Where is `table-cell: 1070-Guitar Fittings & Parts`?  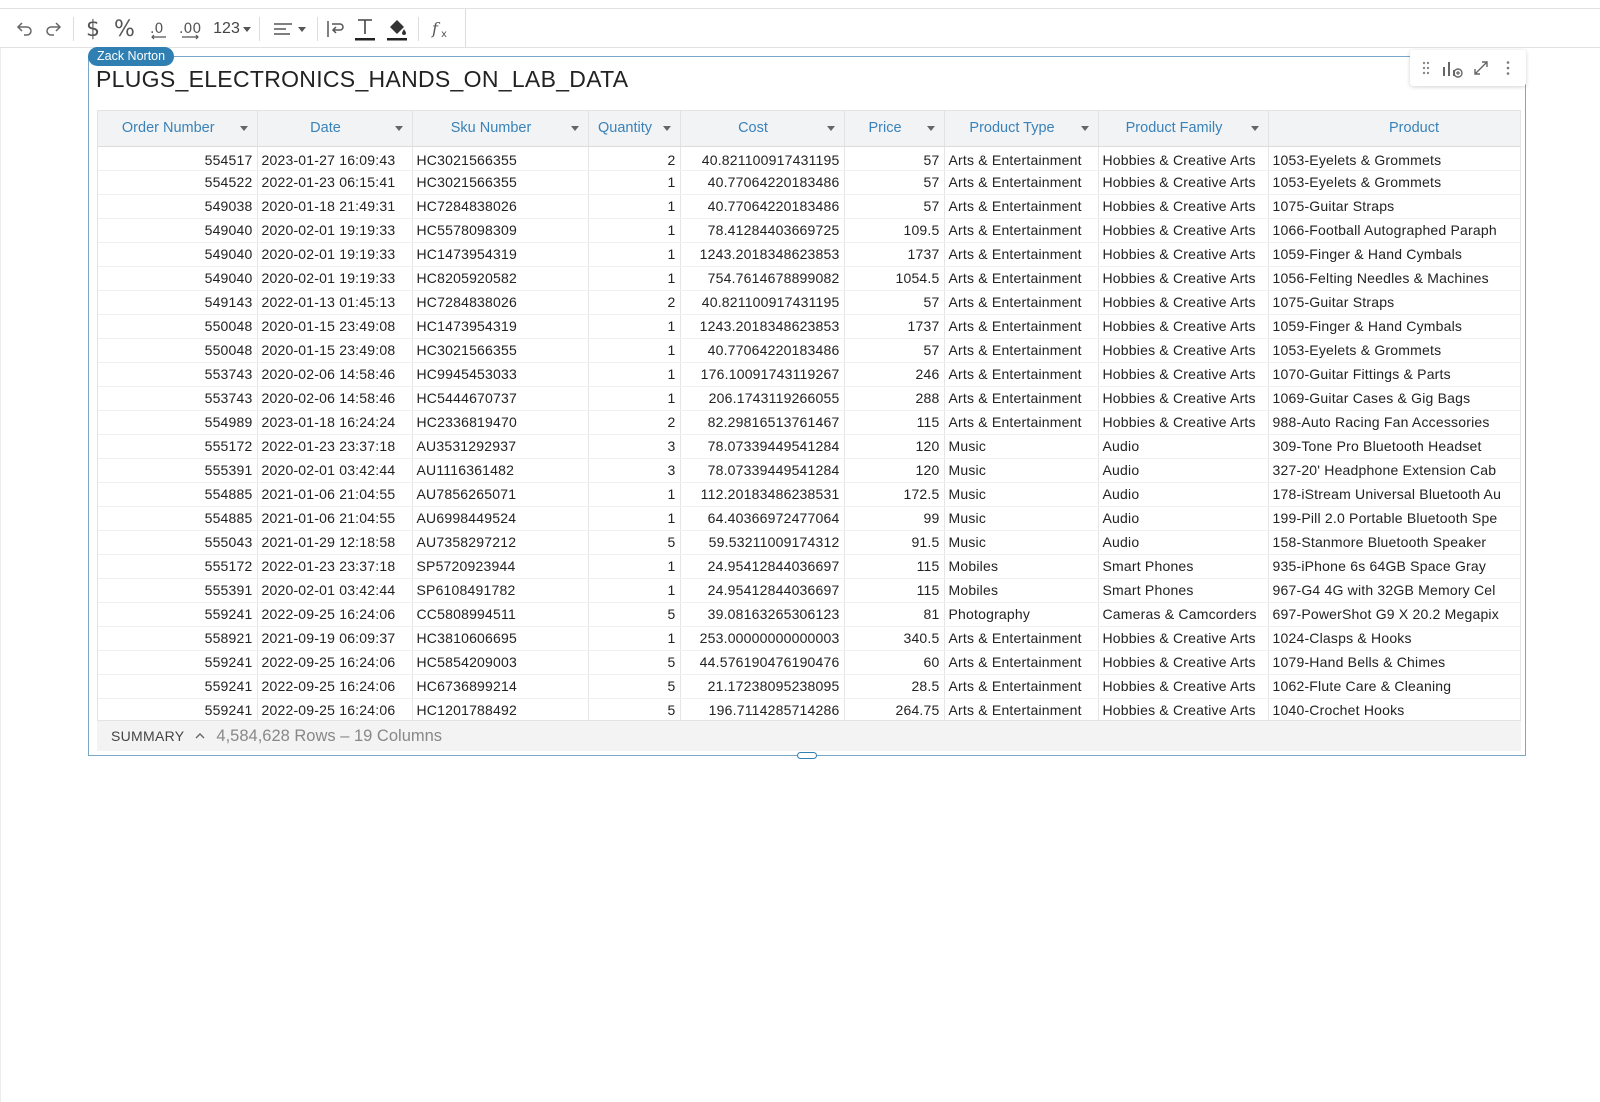
table-cell: 1070-Guitar Fittings & Parts is located at coordinates (1394, 374).